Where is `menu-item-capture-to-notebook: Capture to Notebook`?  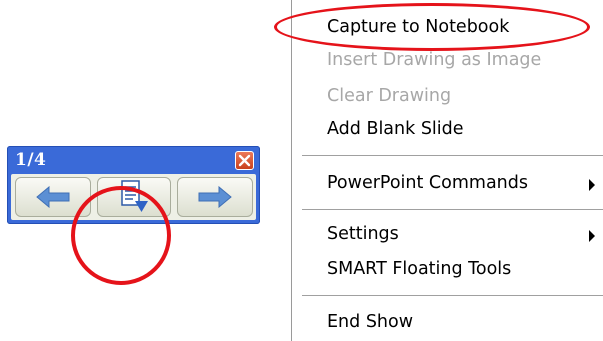
menu-item-capture-to-notebook: Capture to Notebook is located at coordinates (447, 28).